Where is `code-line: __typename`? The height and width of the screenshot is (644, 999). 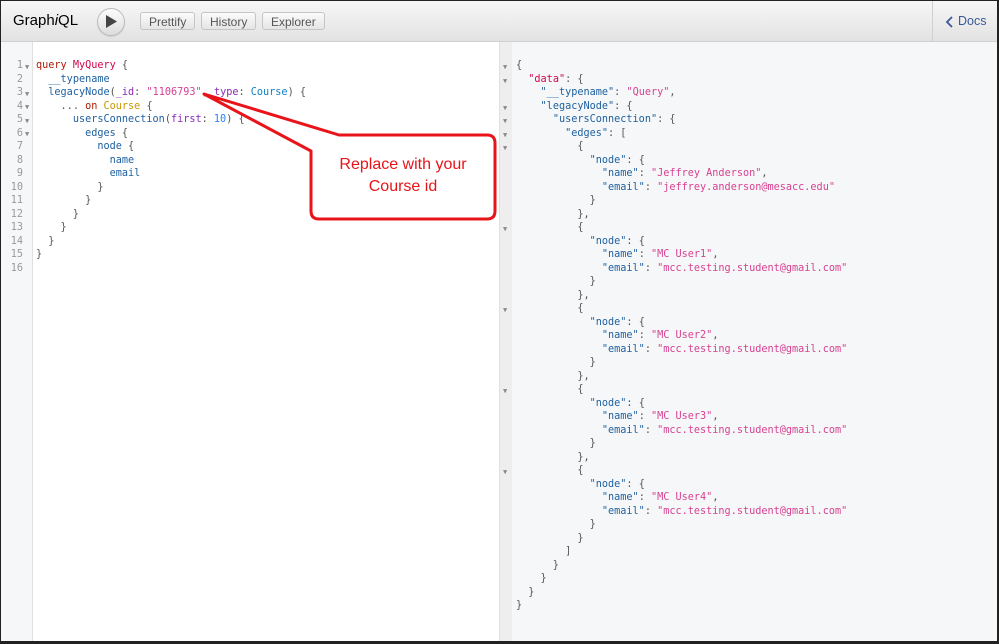 code-line: __typename is located at coordinates (79, 79).